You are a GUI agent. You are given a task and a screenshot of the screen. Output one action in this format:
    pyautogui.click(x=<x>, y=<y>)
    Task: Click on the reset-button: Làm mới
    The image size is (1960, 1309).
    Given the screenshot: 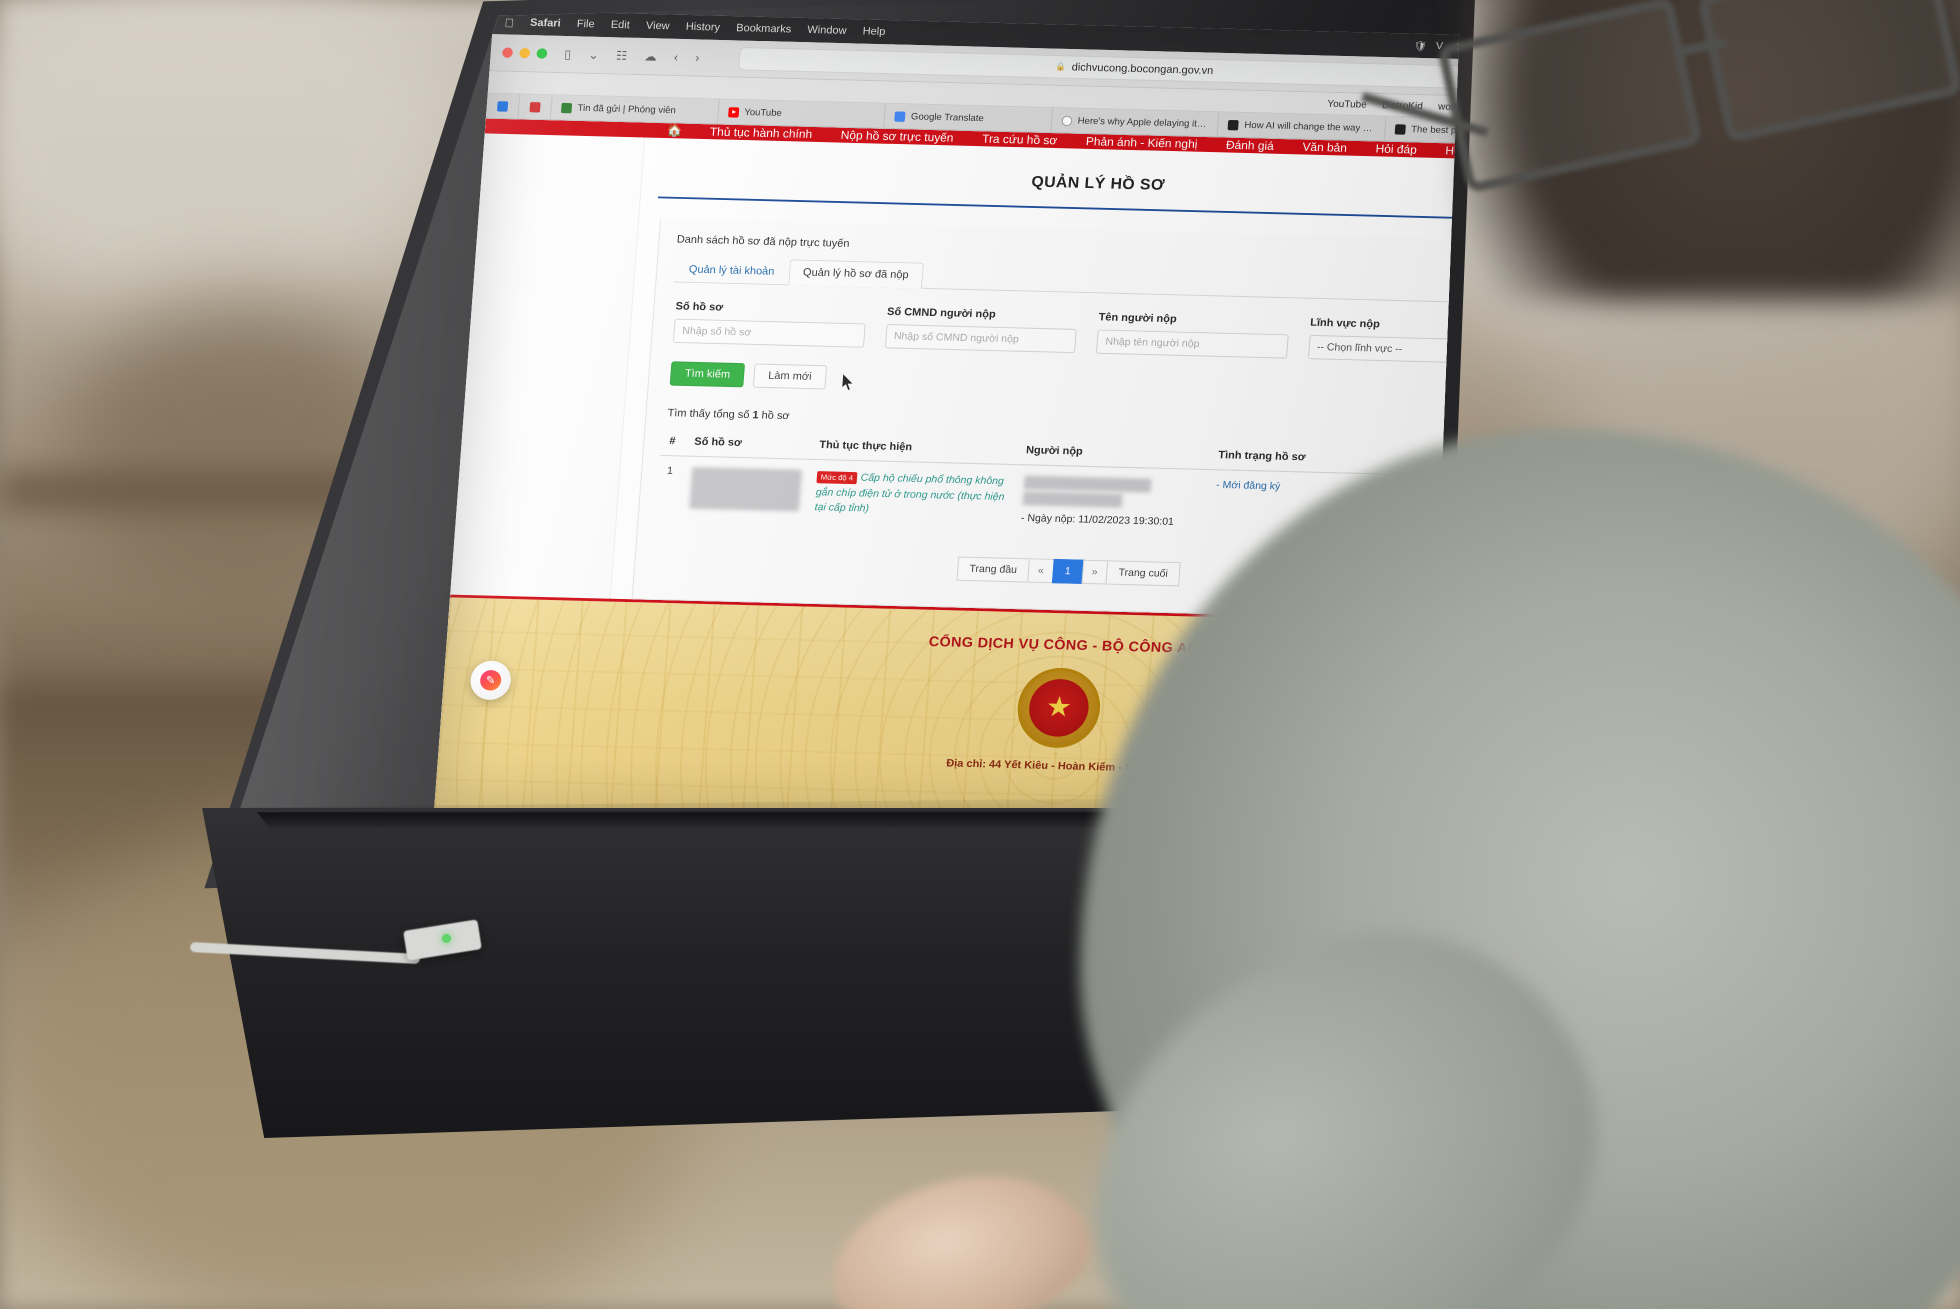 What is the action you would take?
    pyautogui.click(x=790, y=376)
    